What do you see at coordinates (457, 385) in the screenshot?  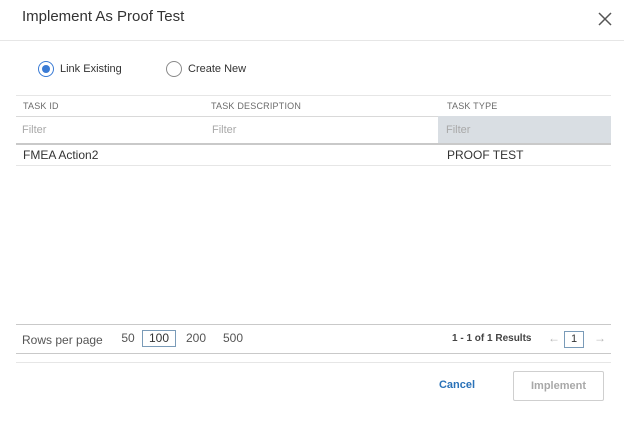 I see `cancel-button: Cancel` at bounding box center [457, 385].